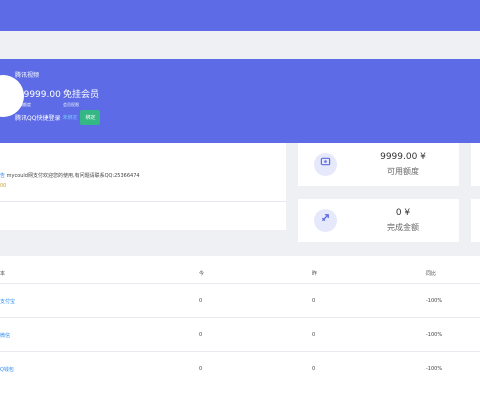 This screenshot has height=400, width=480. I want to click on membership-value: 免挂会员, so click(81, 95).